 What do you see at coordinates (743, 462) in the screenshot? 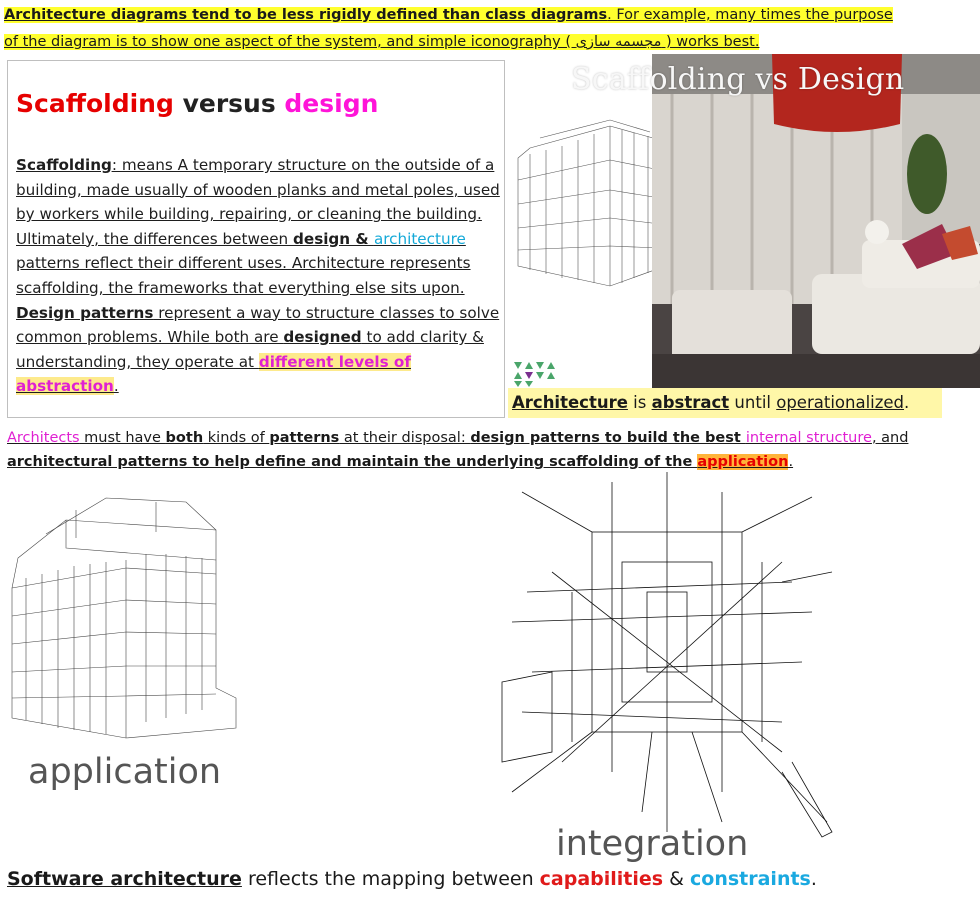
I see `seg: application` at bounding box center [743, 462].